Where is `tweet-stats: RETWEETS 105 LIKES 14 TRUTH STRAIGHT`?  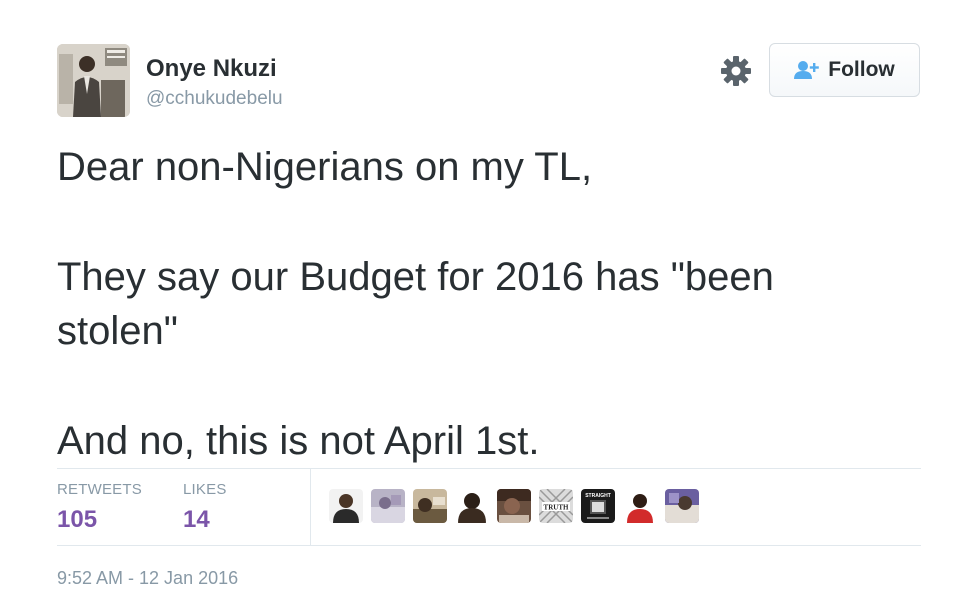 tweet-stats: RETWEETS 105 LIKES 14 TRUTH STRAIGHT is located at coordinates (489, 507).